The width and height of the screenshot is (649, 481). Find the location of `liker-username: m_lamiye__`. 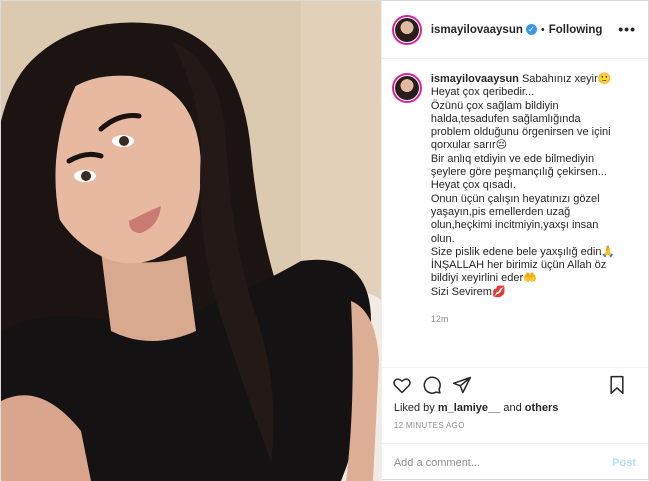

liker-username: m_lamiye__ is located at coordinates (469, 408).